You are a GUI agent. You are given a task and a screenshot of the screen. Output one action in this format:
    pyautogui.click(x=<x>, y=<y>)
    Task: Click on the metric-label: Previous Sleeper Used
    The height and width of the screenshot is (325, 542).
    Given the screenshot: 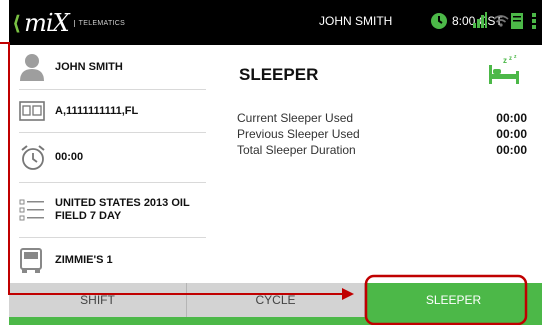 What is the action you would take?
    pyautogui.click(x=298, y=134)
    